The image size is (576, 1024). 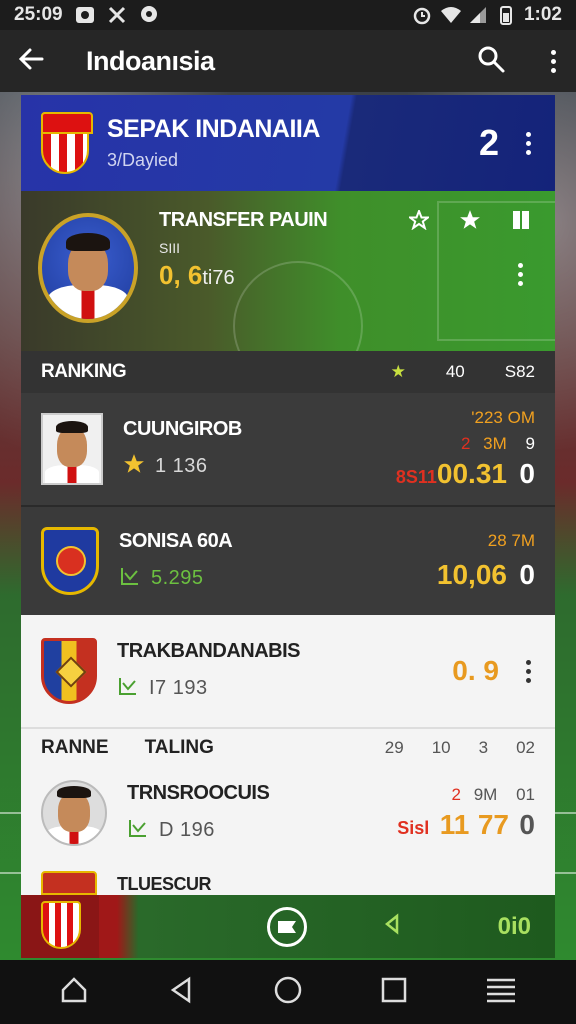 I want to click on app-bar: Indoanısia, so click(x=288, y=61).